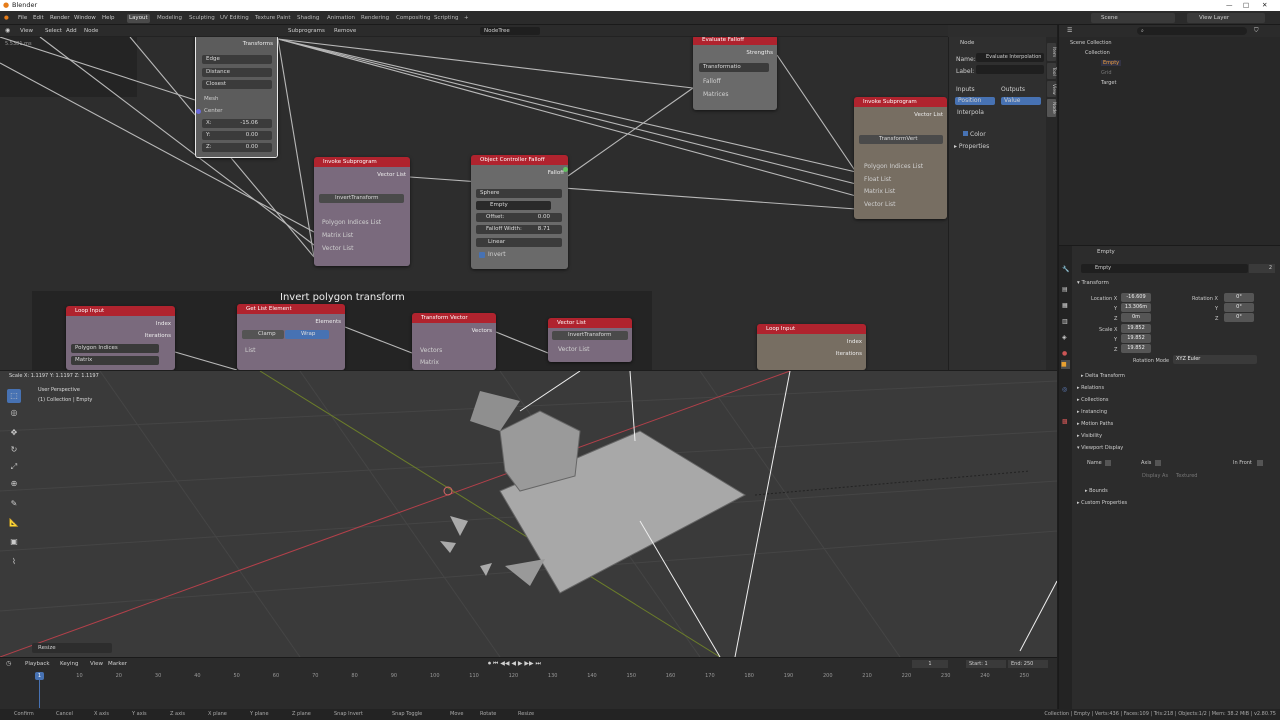 This screenshot has height=720, width=1280. I want to click on move-tool-icon: ✥, so click(14, 433).